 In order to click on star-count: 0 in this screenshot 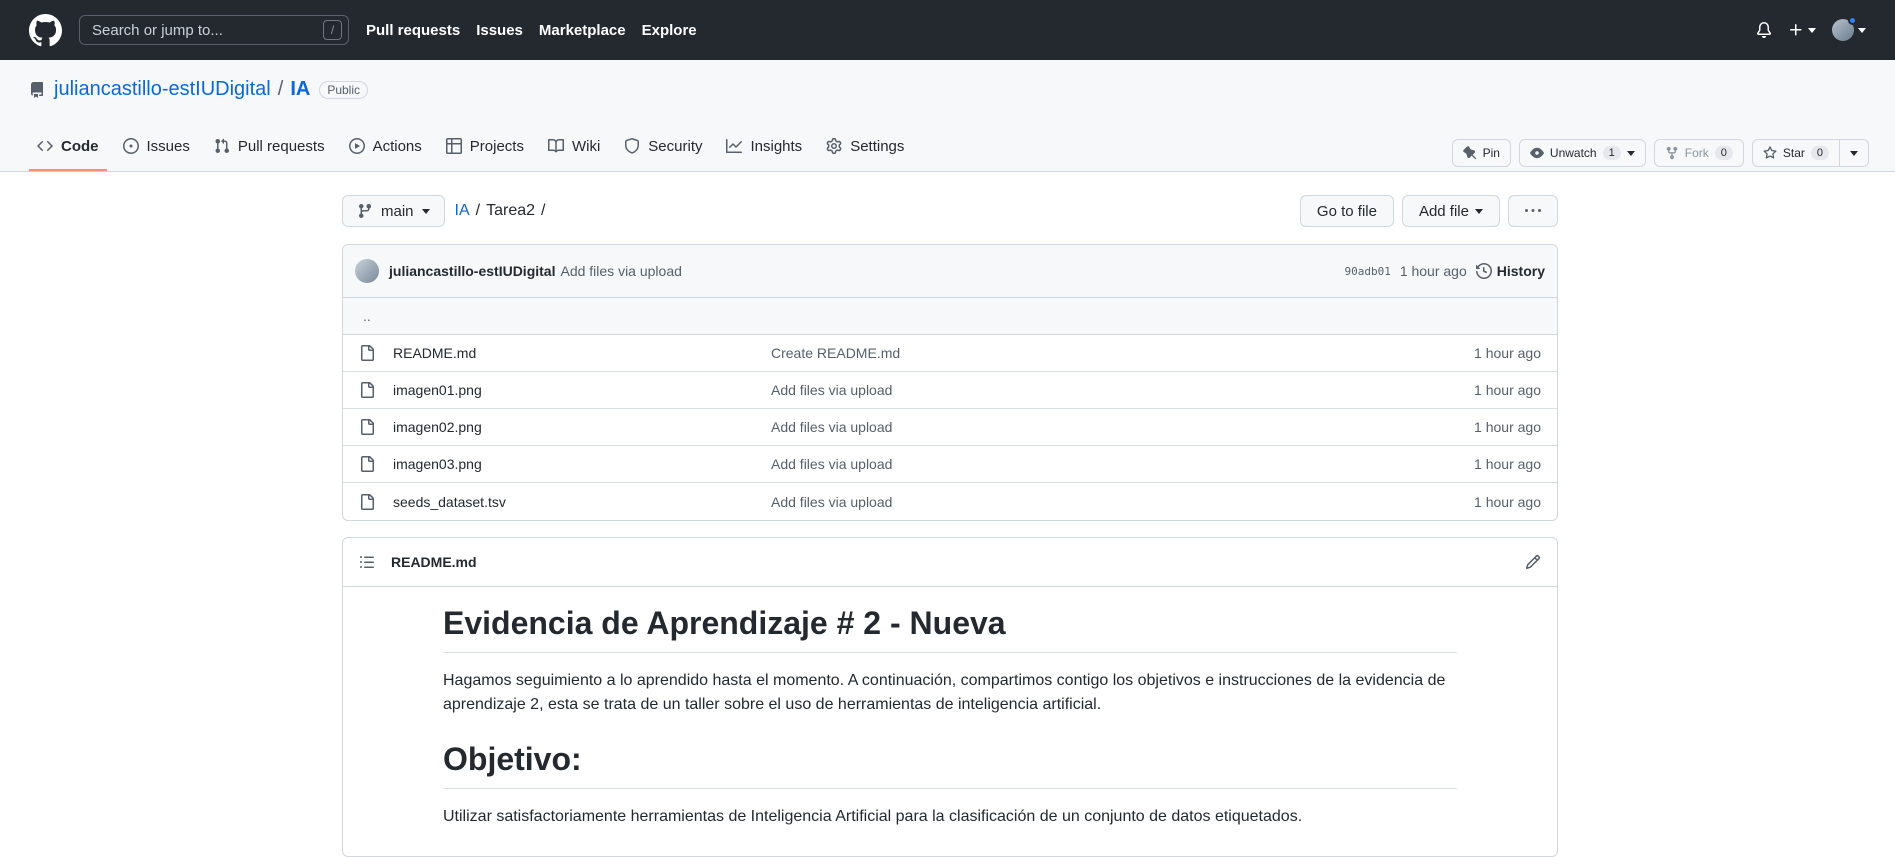, I will do `click(1819, 153)`.